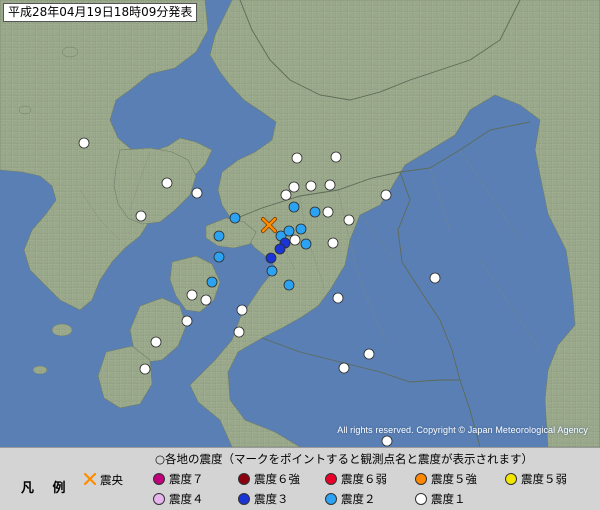  I want to click on legend-item-label: 震度１, so click(448, 499).